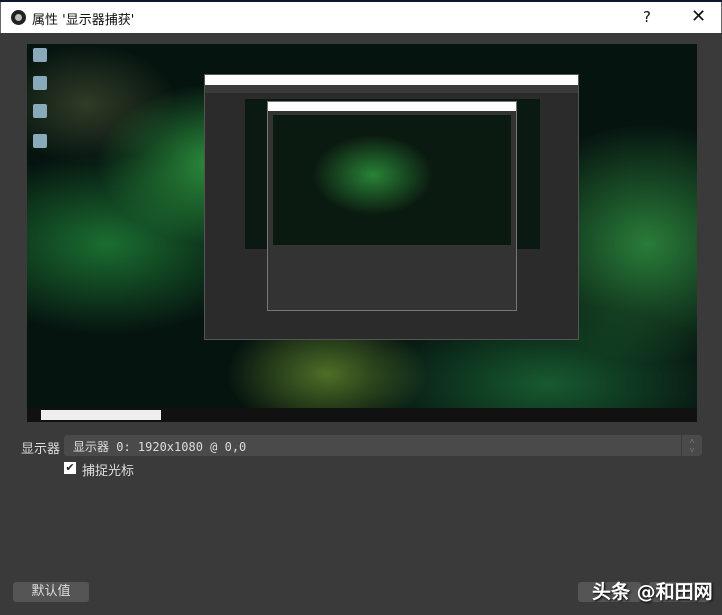 This screenshot has height=615, width=722. Describe the element at coordinates (18, 17) in the screenshot. I see `obs-logo-icon` at that location.